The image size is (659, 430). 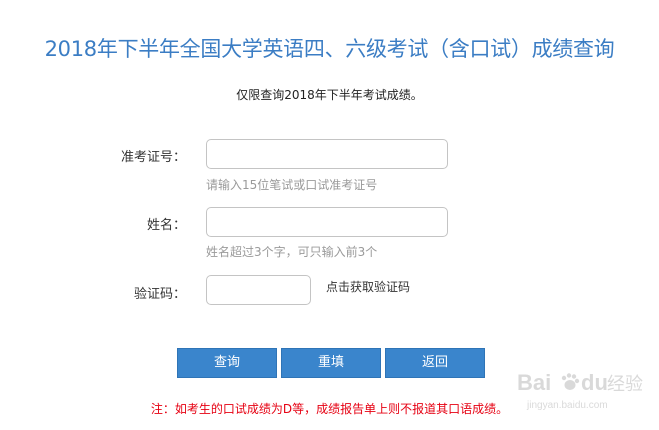 What do you see at coordinates (159, 294) in the screenshot?
I see `captcha-label: 验证码：` at bounding box center [159, 294].